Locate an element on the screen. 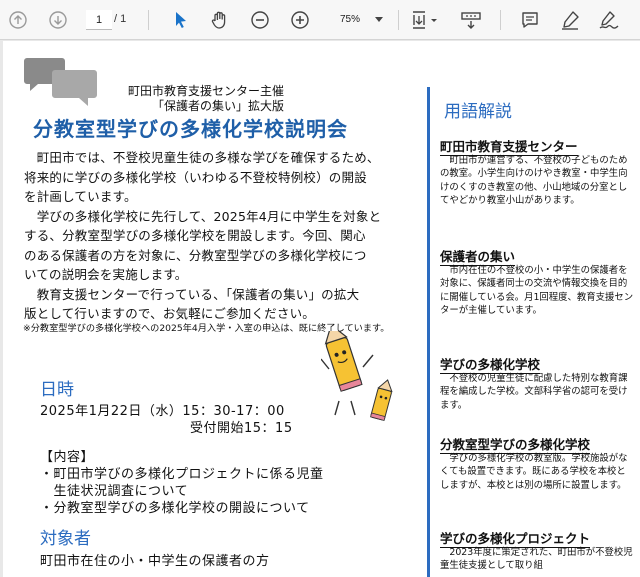  scroll-mode-icon is located at coordinates (471, 20).